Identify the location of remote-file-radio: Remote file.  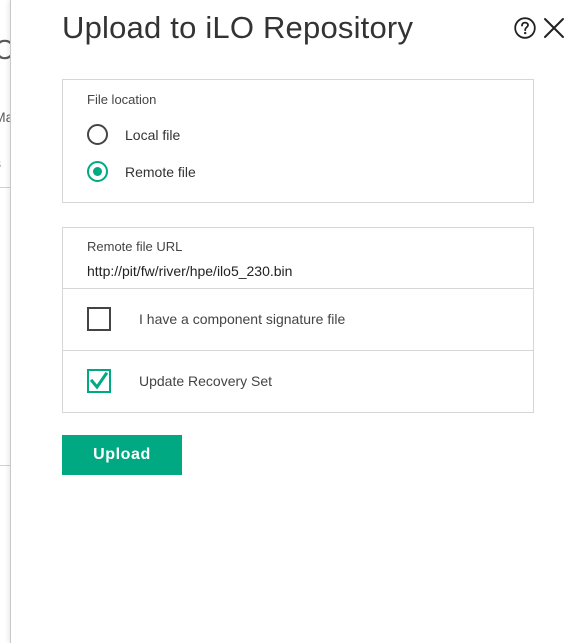
(141, 171).